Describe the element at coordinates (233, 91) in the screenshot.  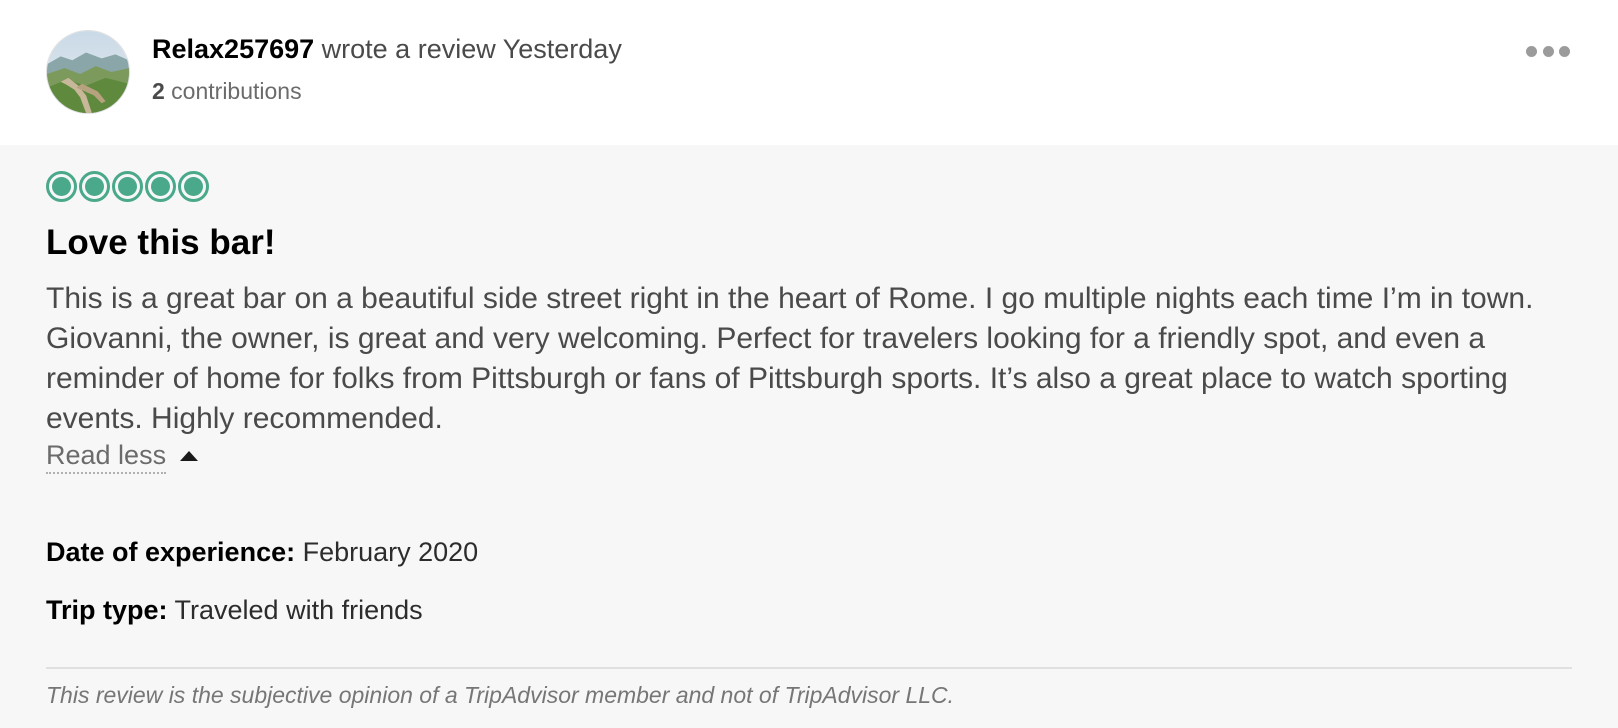
I see `contributions-label: contributions` at that location.